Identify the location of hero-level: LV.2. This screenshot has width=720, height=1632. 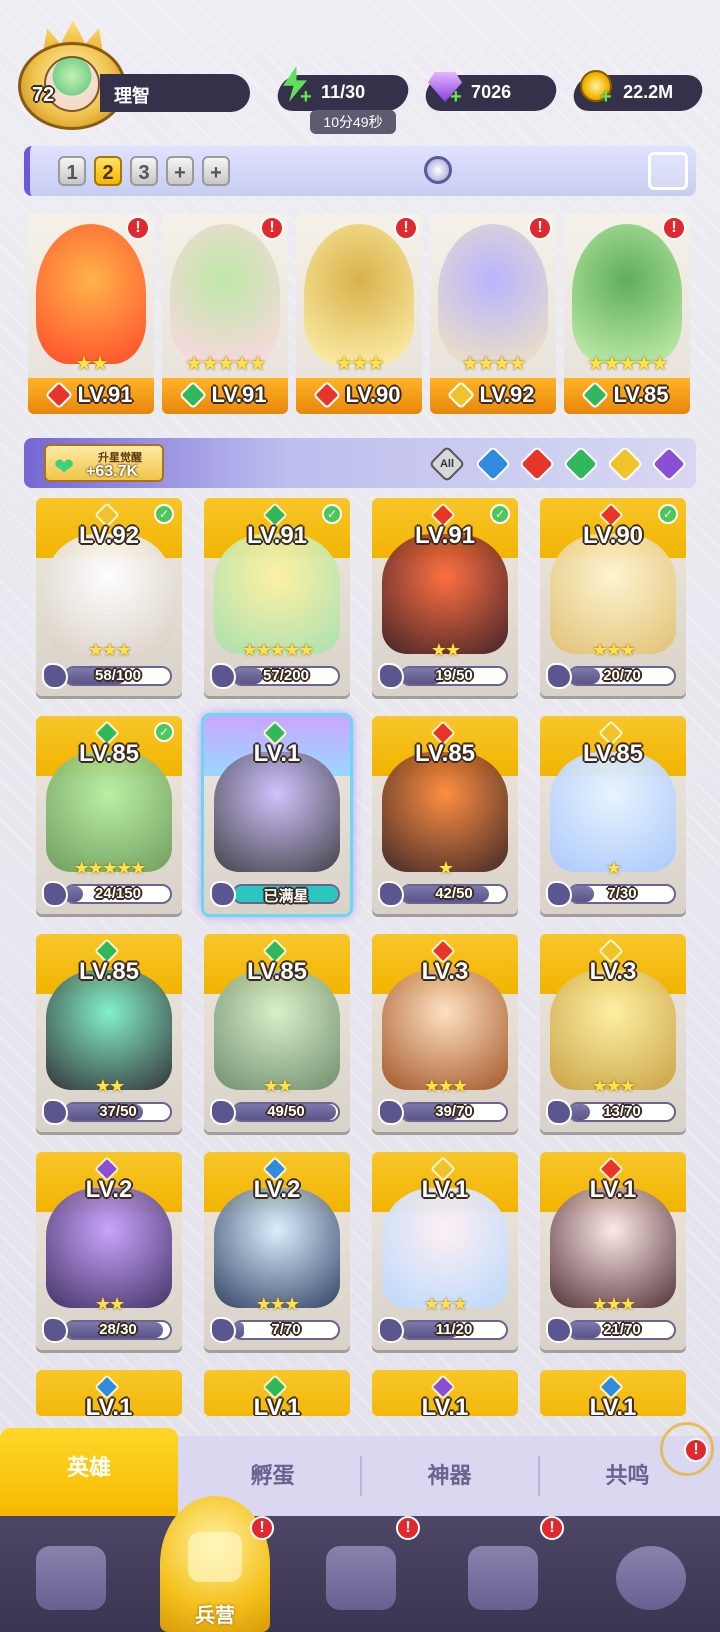
(277, 1189).